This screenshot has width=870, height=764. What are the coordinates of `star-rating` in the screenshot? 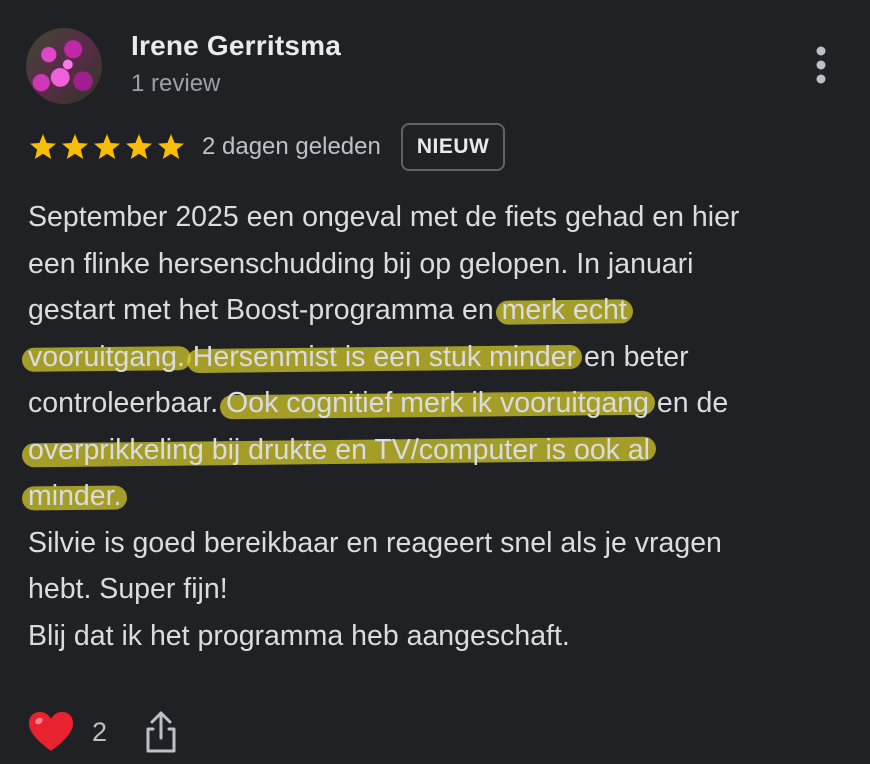 It's located at (107, 147).